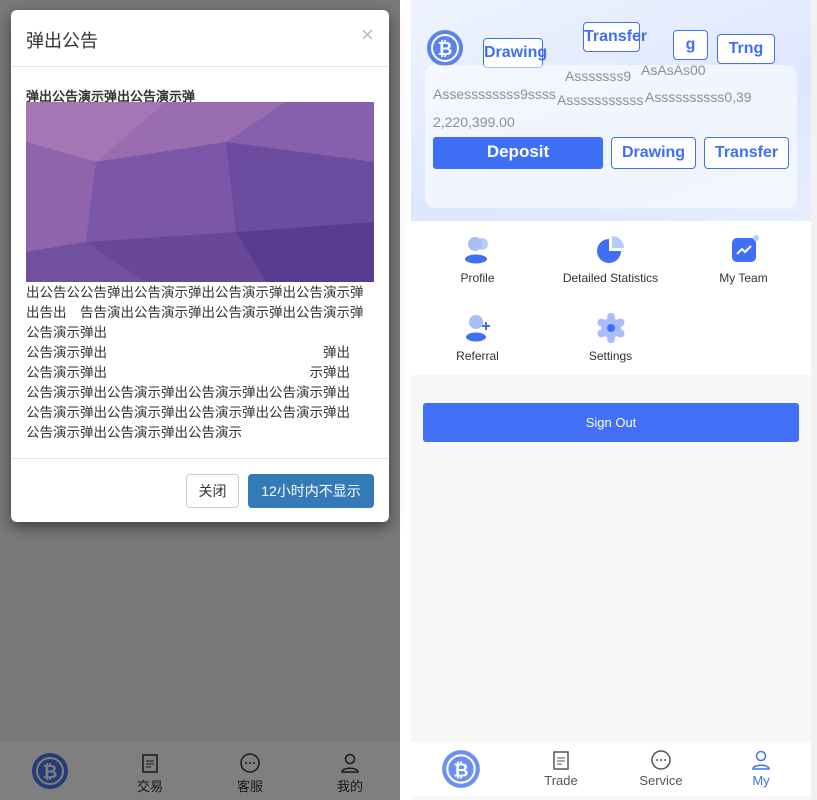 The width and height of the screenshot is (817, 800). Describe the element at coordinates (661, 771) in the screenshot. I see `nav-service: Service` at that location.